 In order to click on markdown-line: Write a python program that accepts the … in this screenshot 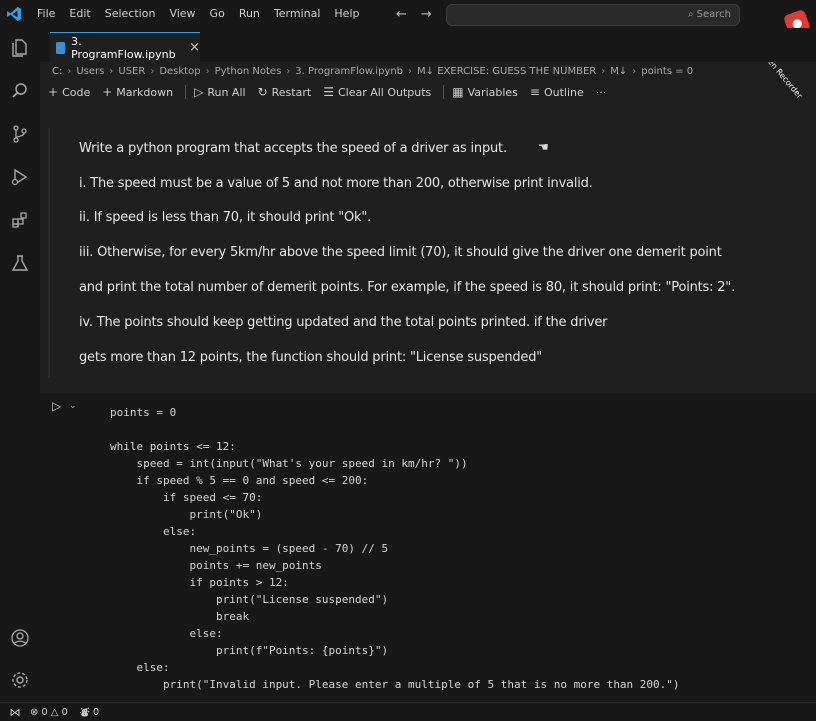, I will do `click(293, 148)`.